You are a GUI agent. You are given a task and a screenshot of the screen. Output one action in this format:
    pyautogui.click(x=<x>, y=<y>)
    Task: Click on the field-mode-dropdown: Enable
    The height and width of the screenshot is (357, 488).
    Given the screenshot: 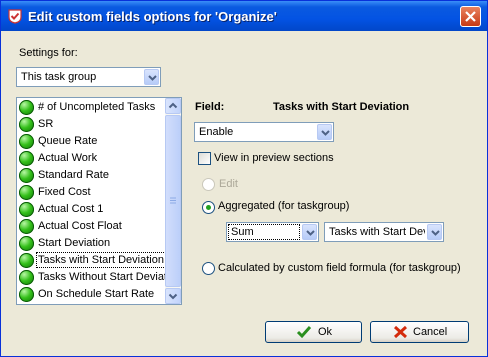 What is the action you would take?
    pyautogui.click(x=264, y=132)
    